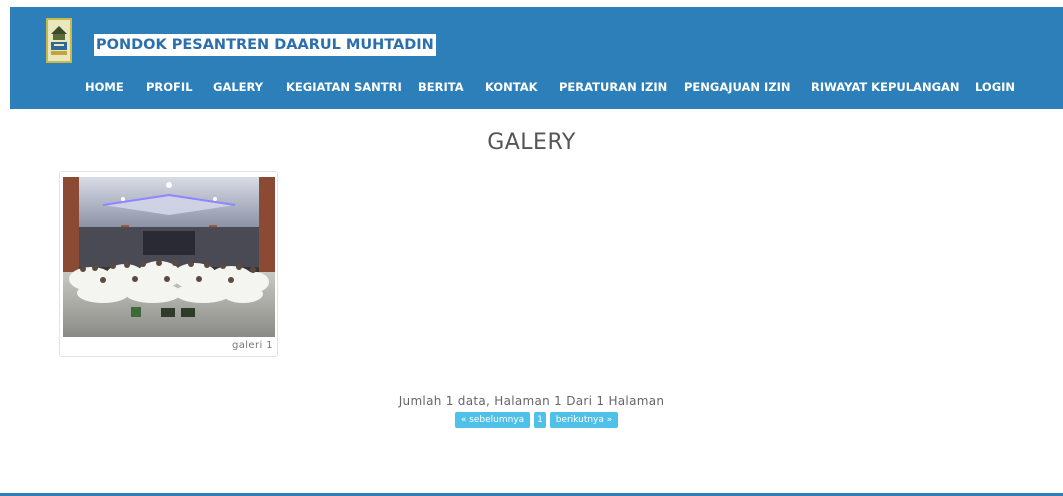 This screenshot has width=1063, height=496. What do you see at coordinates (252, 345) in the screenshot?
I see `gallery-caption: galeri 1` at bounding box center [252, 345].